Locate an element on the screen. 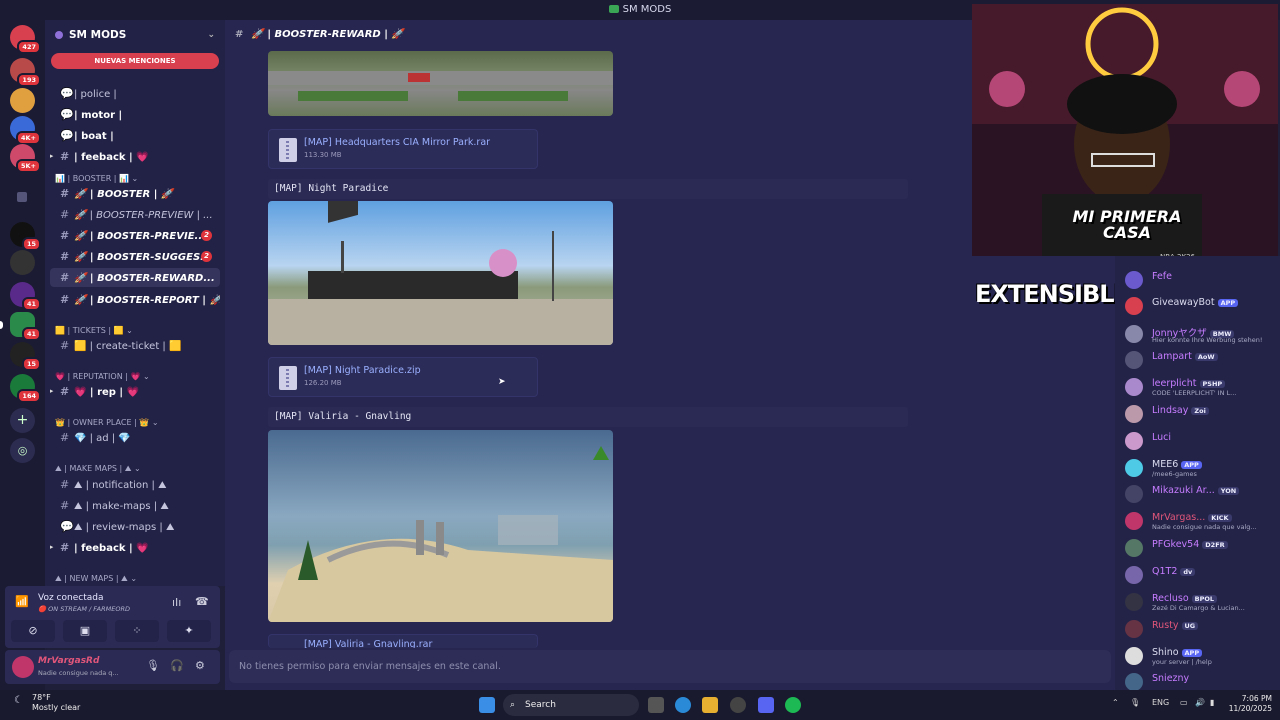  member-name: Rusty UG is located at coordinates (1175, 625).